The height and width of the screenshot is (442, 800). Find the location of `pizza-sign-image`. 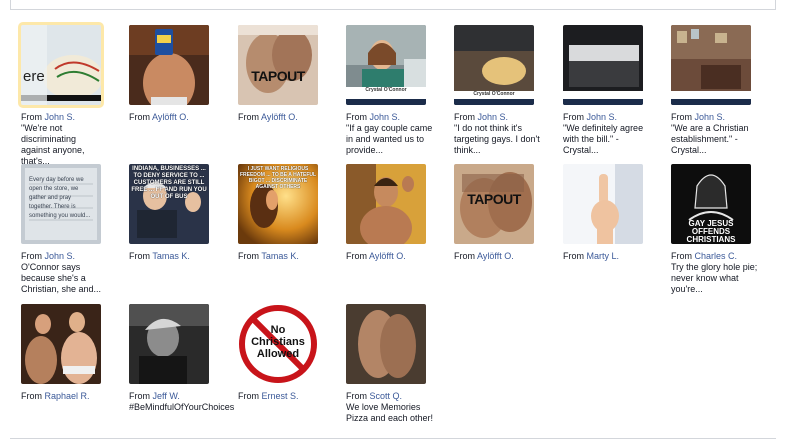

pizza-sign-image is located at coordinates (61, 65).